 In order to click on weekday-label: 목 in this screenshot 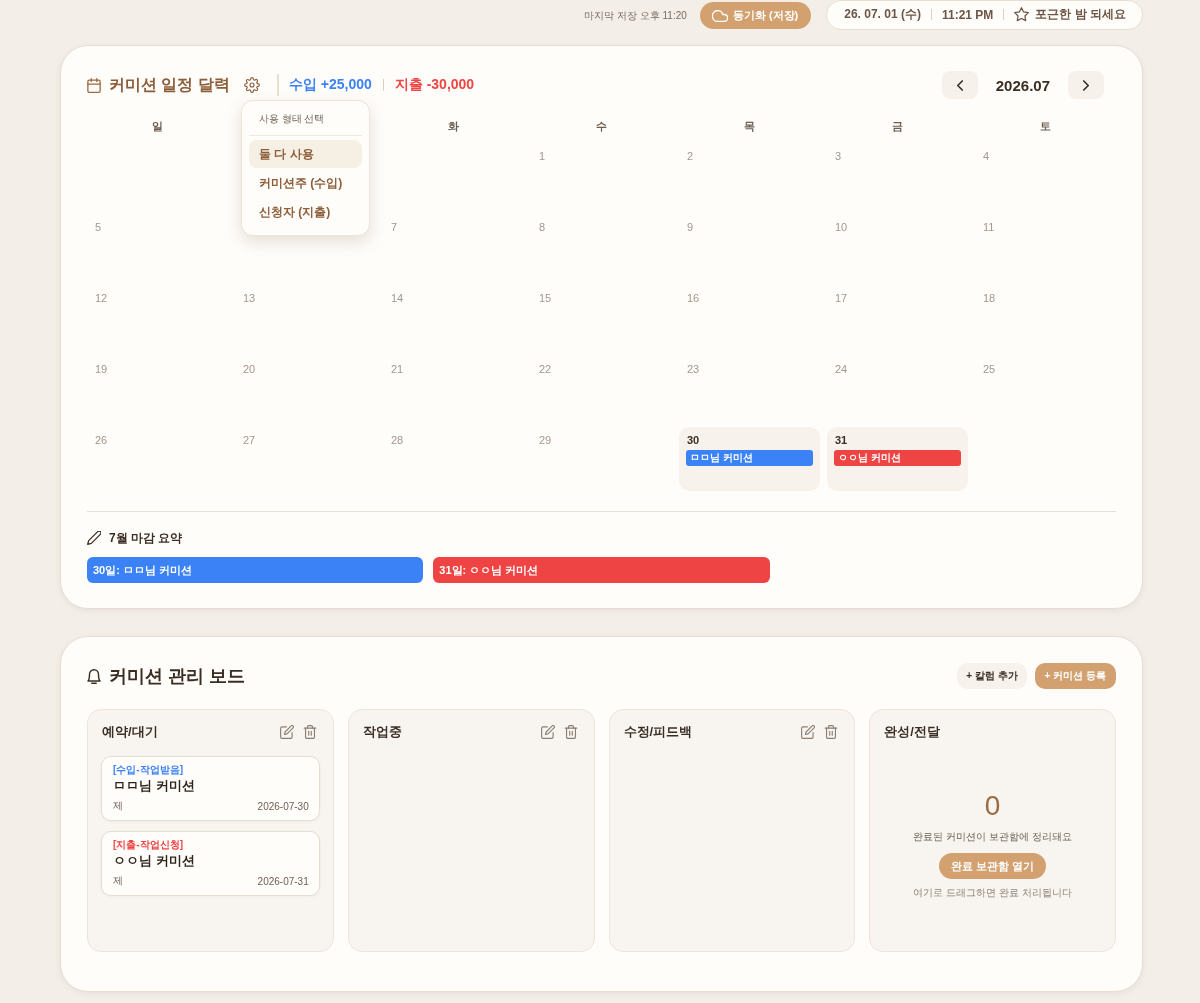, I will do `click(749, 126)`.